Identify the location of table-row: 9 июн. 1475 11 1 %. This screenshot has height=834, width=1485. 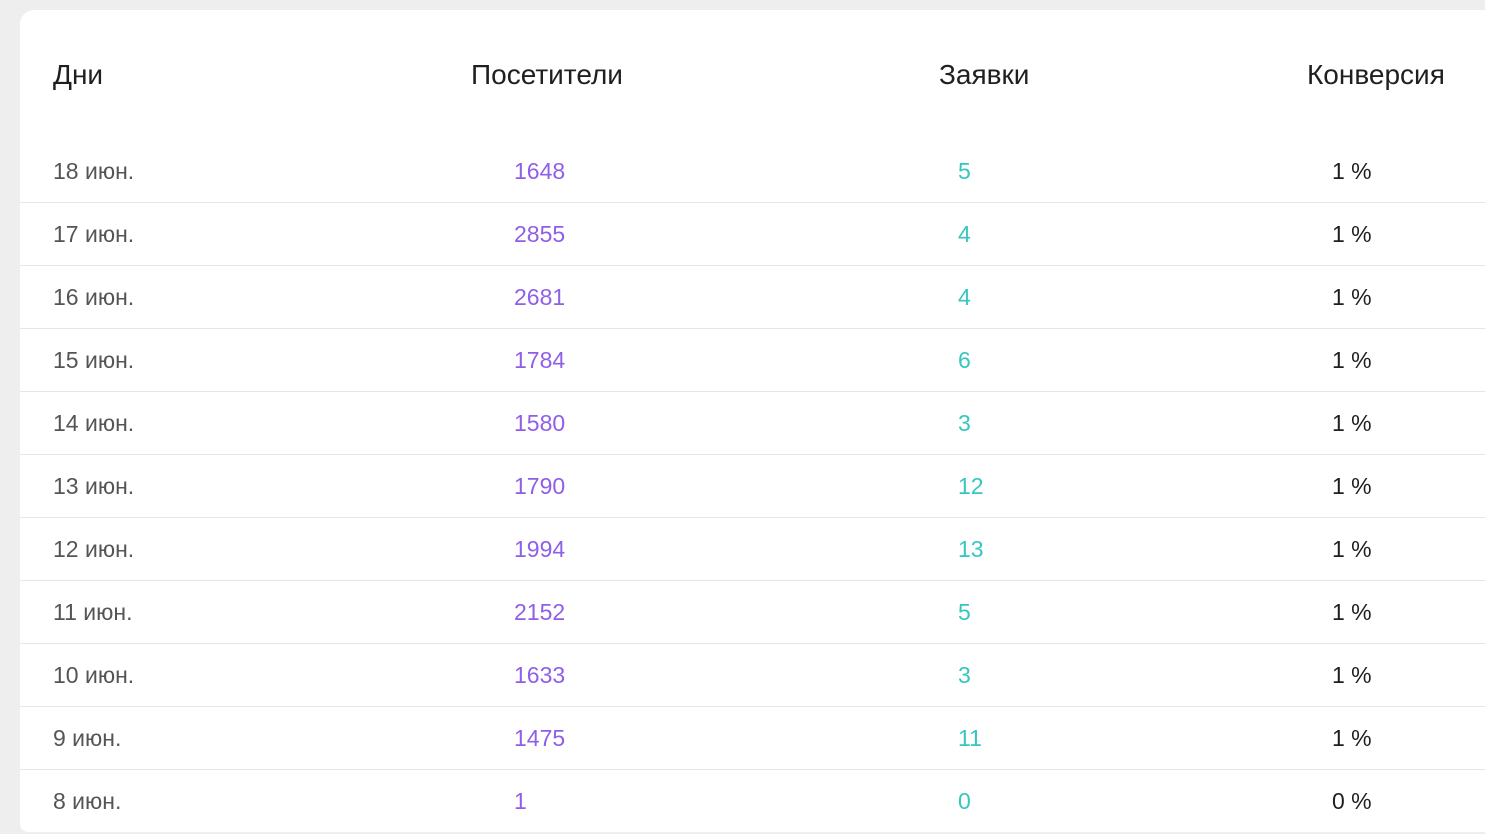
(752, 738).